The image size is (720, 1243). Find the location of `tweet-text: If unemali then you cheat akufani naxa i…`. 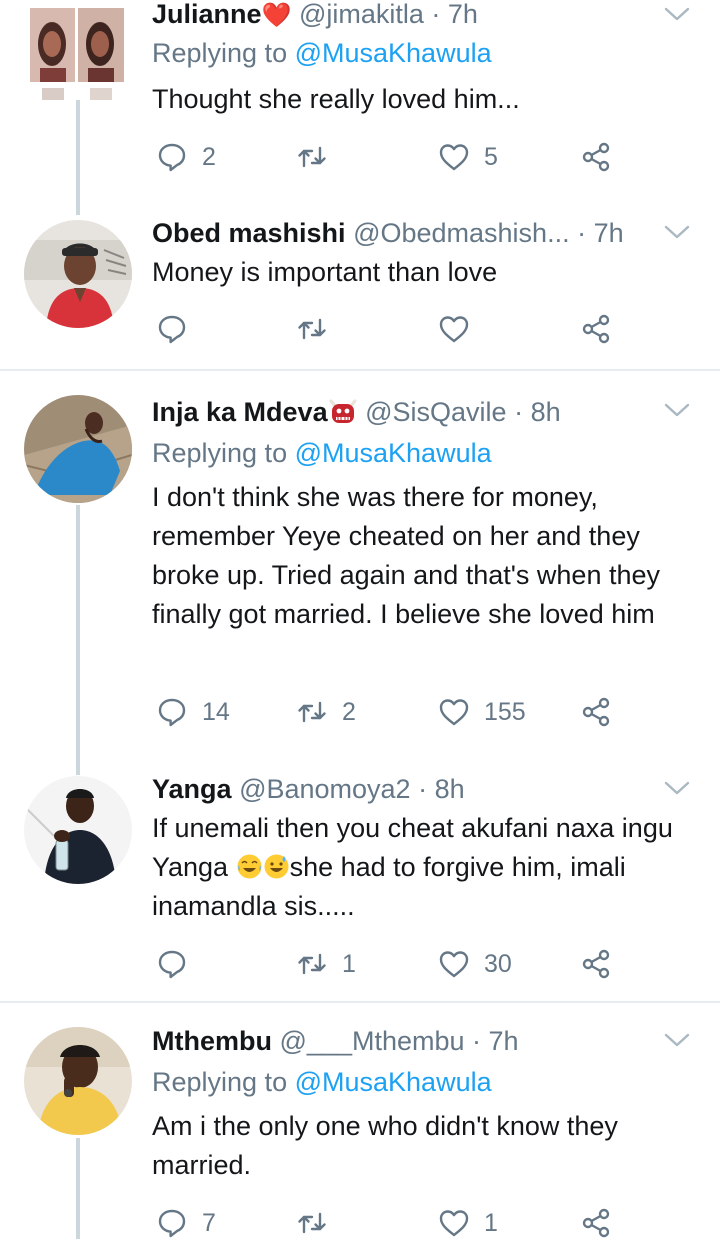

tweet-text: If unemali then you cheat akufani naxa i… is located at coordinates (422, 867).